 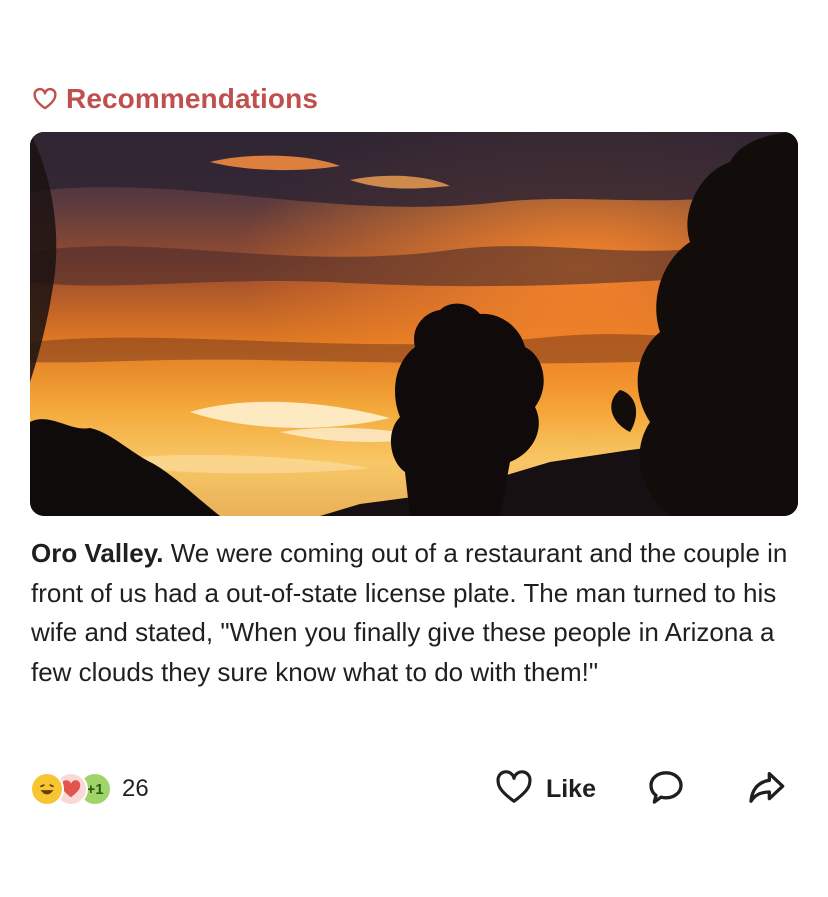 I want to click on like-label: Like, so click(x=570, y=788).